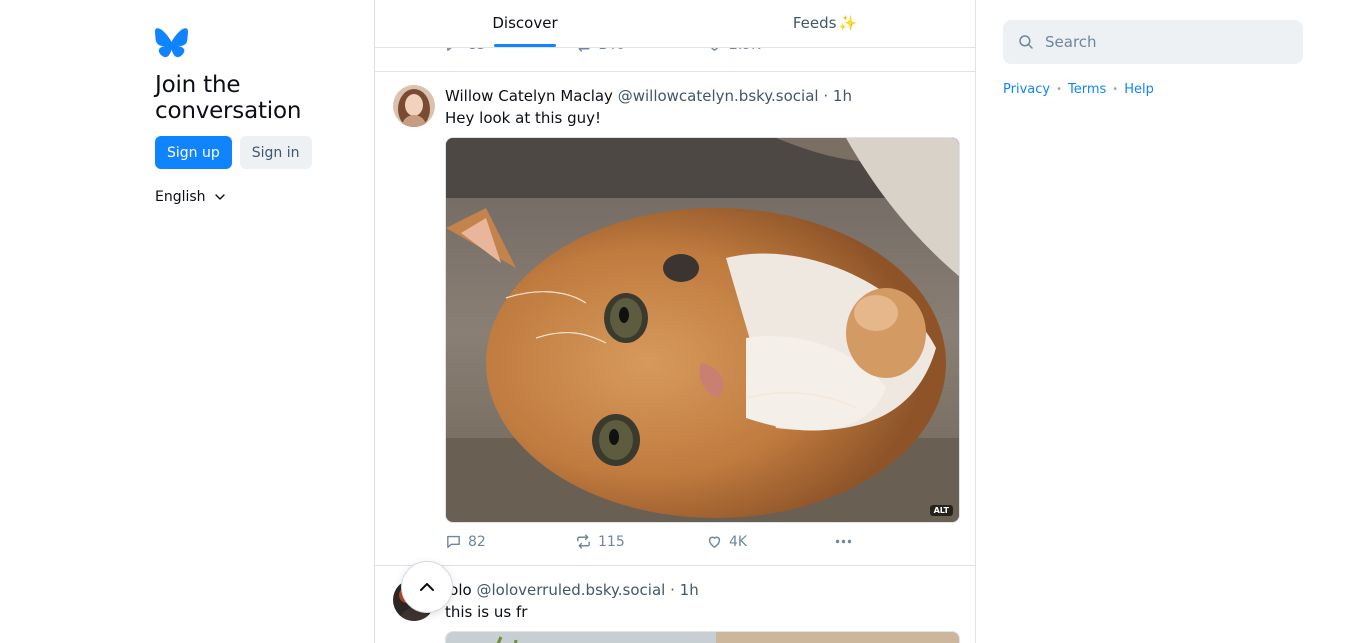 The image size is (1349, 643). I want to click on tab-discover-label: Discover, so click(525, 22).